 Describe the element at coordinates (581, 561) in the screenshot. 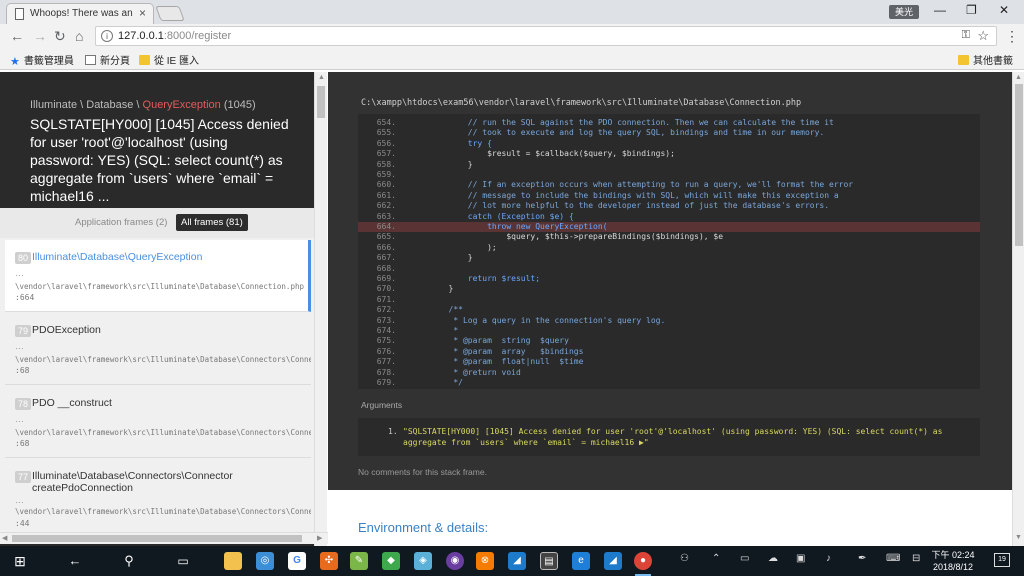

I see `edge-icon: e` at that location.